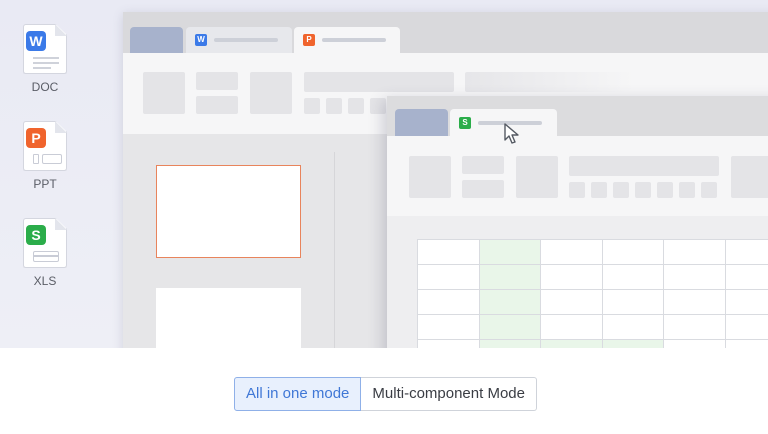  I want to click on slide-thumbnail, so click(228, 318).